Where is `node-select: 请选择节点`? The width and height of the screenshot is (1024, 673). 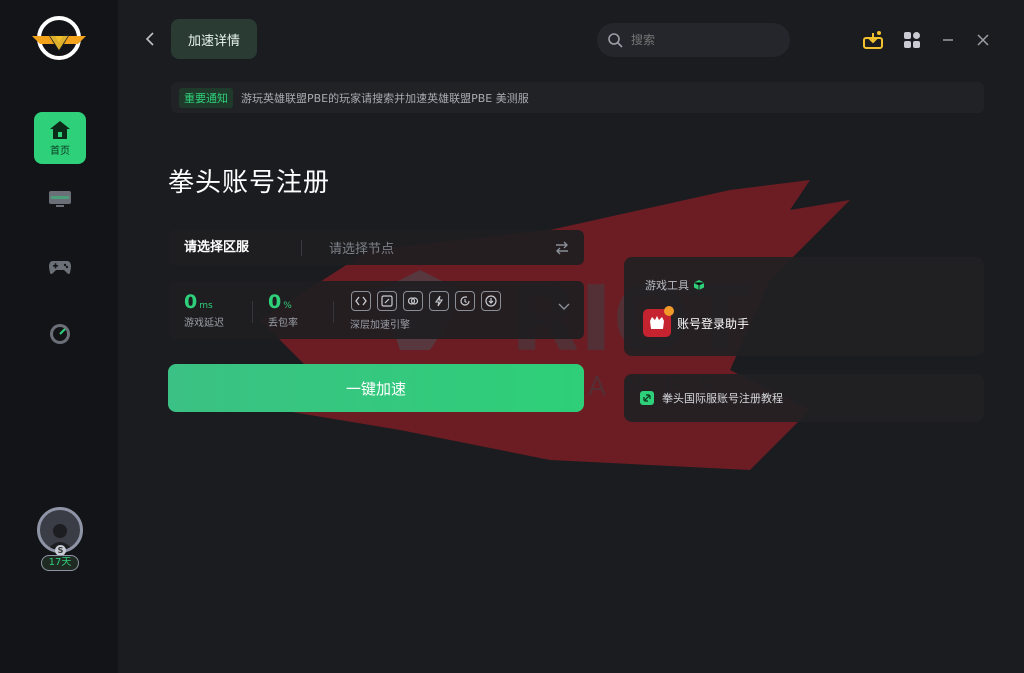 node-select: 请选择节点 is located at coordinates (441, 247).